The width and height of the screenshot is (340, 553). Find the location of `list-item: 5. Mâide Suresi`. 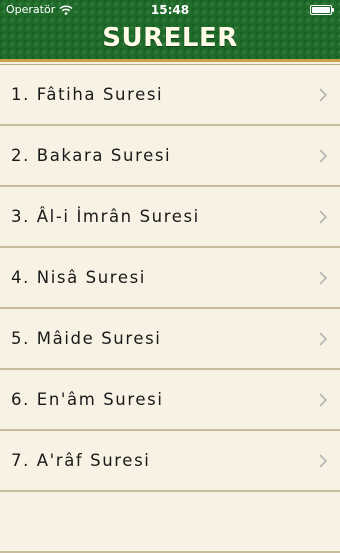

list-item: 5. Mâide Suresi is located at coordinates (170, 339).